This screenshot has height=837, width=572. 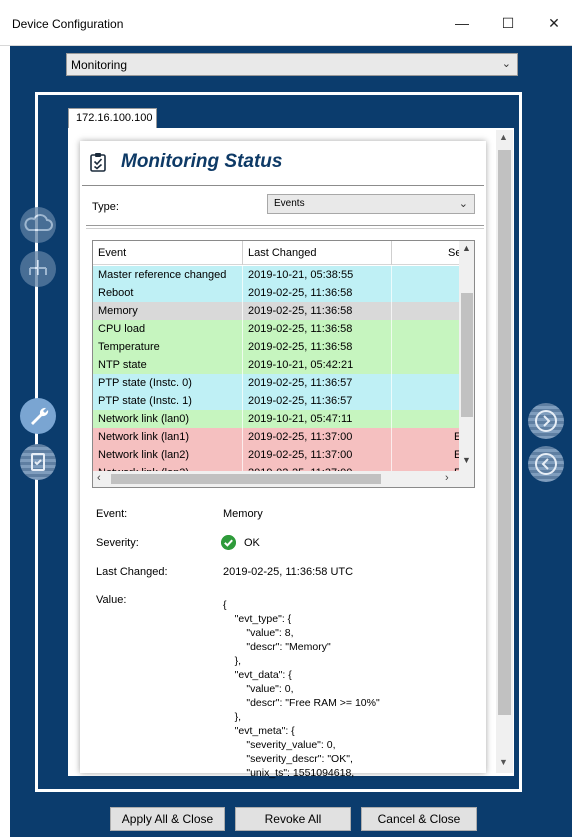 What do you see at coordinates (144, 437) in the screenshot?
I see `event-cell: Network link (lan1)` at bounding box center [144, 437].